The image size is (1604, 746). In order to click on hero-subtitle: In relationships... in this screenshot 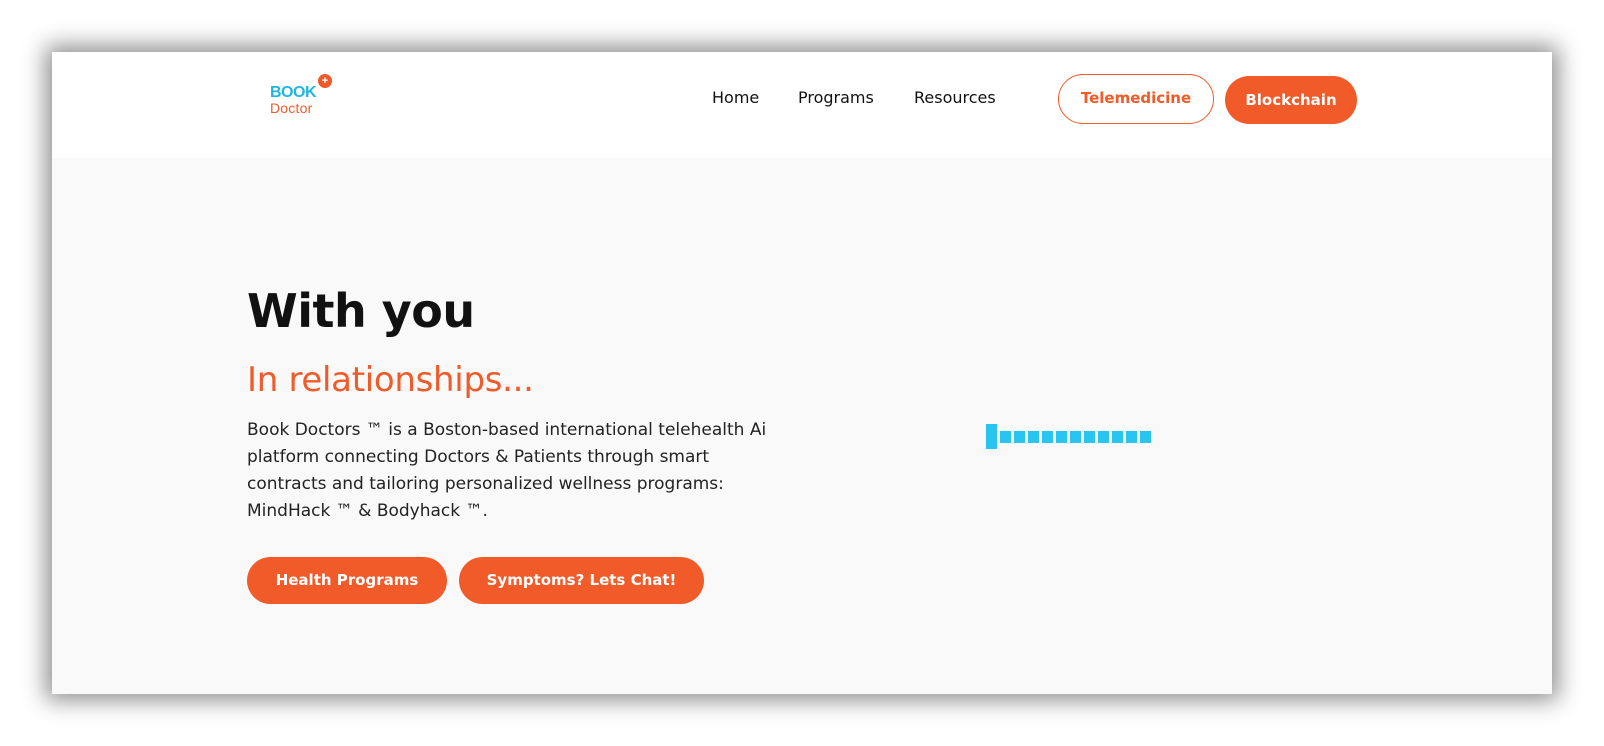, I will do `click(390, 380)`.